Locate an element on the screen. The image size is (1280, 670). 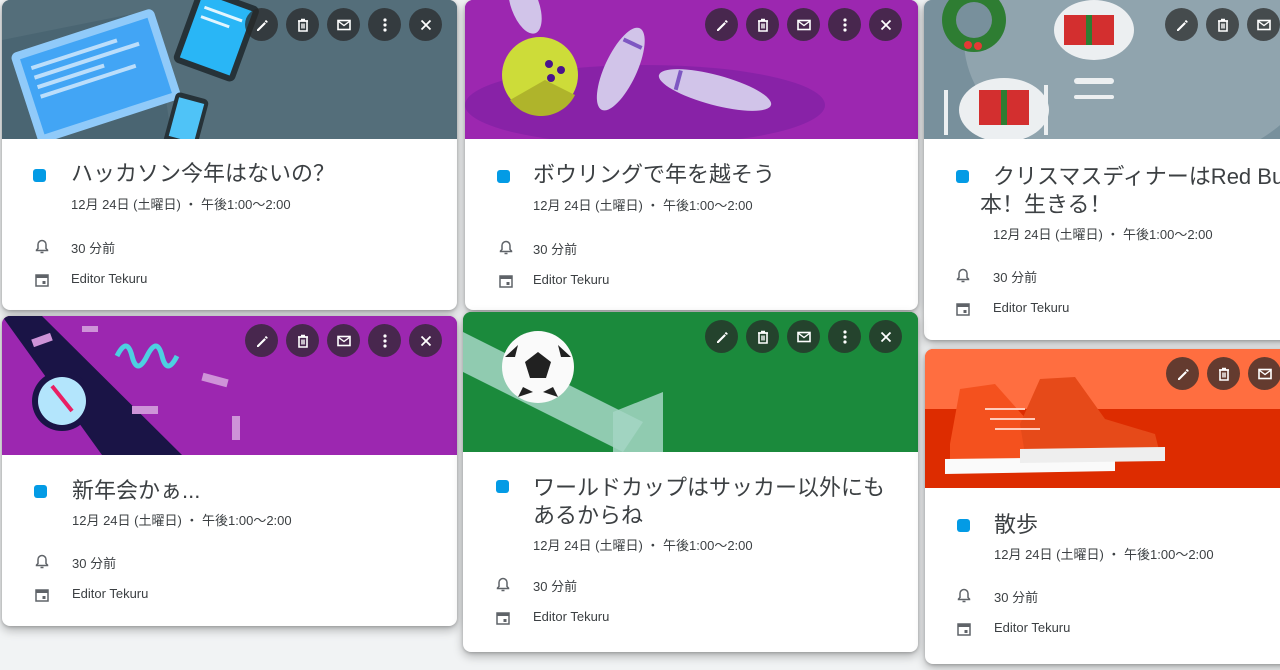
event-banner-tech is located at coordinates (229, 69).